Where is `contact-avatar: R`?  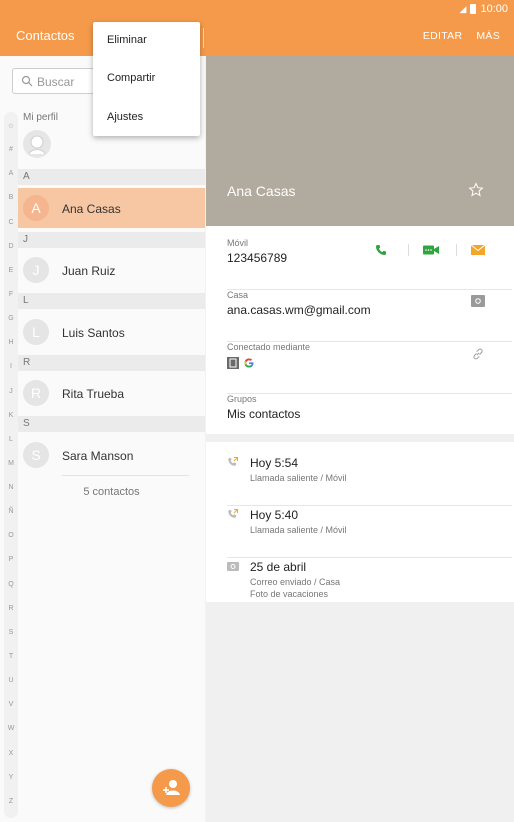 contact-avatar: R is located at coordinates (36, 393).